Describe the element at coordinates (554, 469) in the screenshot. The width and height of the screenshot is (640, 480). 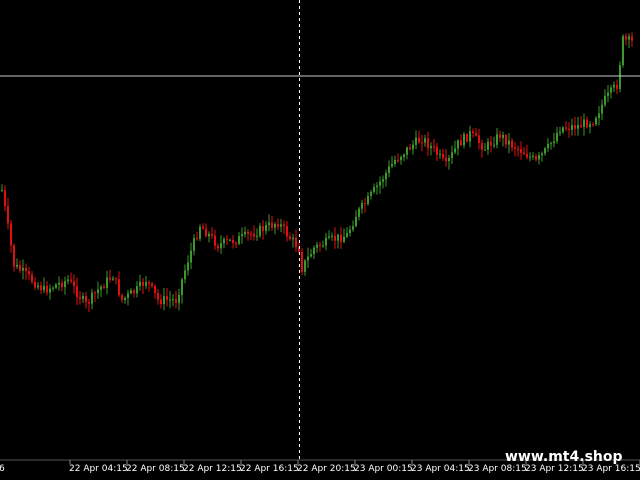
I see `x-tick-label: 23 Apr 12:15` at that location.